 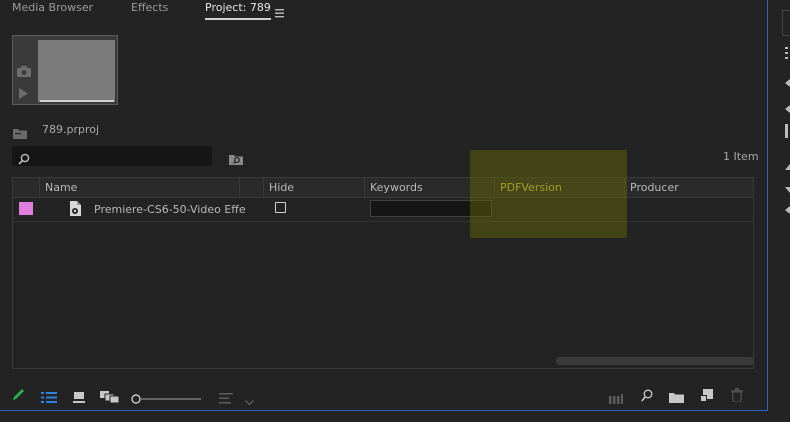 What do you see at coordinates (787, 164) in the screenshot?
I see `triangle-up-icon` at bounding box center [787, 164].